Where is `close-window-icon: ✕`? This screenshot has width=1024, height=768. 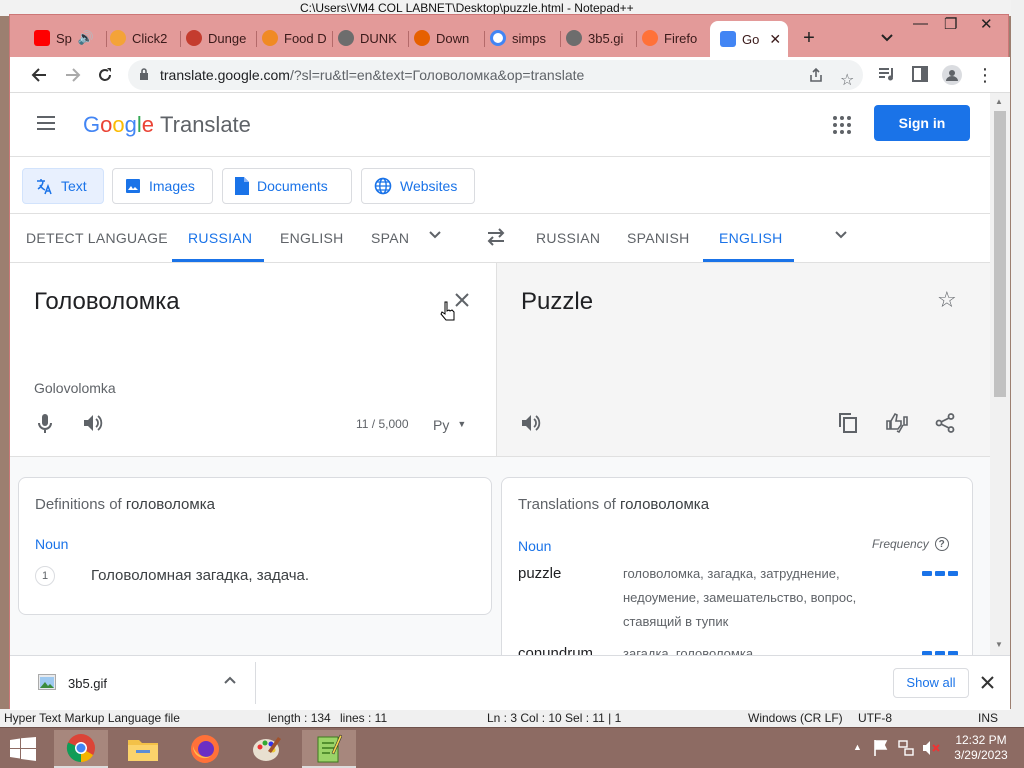
close-window-icon: ✕ is located at coordinates (986, 24).